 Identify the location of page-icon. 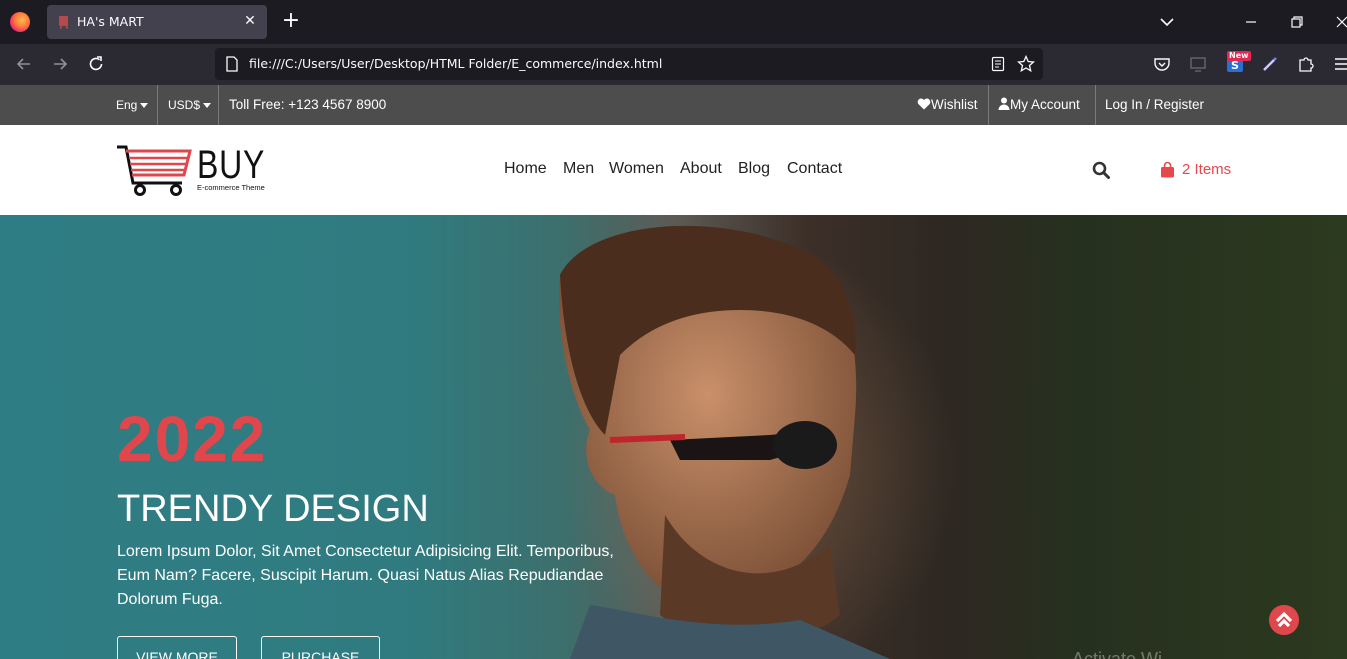
(232, 64).